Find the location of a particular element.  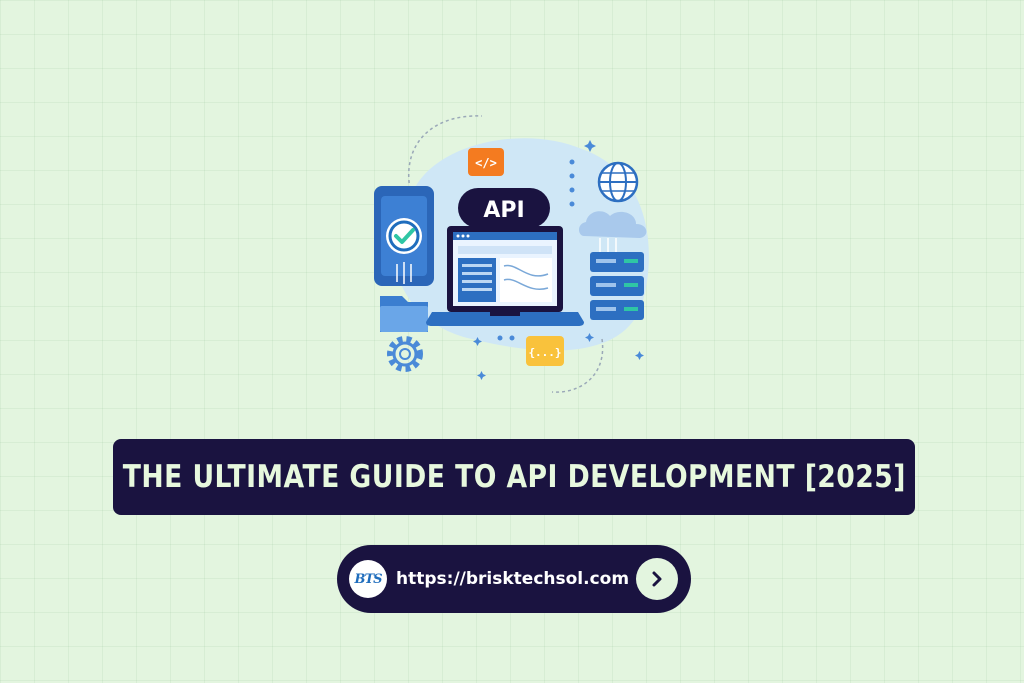

brand-logo-icon: BTS is located at coordinates (368, 579).